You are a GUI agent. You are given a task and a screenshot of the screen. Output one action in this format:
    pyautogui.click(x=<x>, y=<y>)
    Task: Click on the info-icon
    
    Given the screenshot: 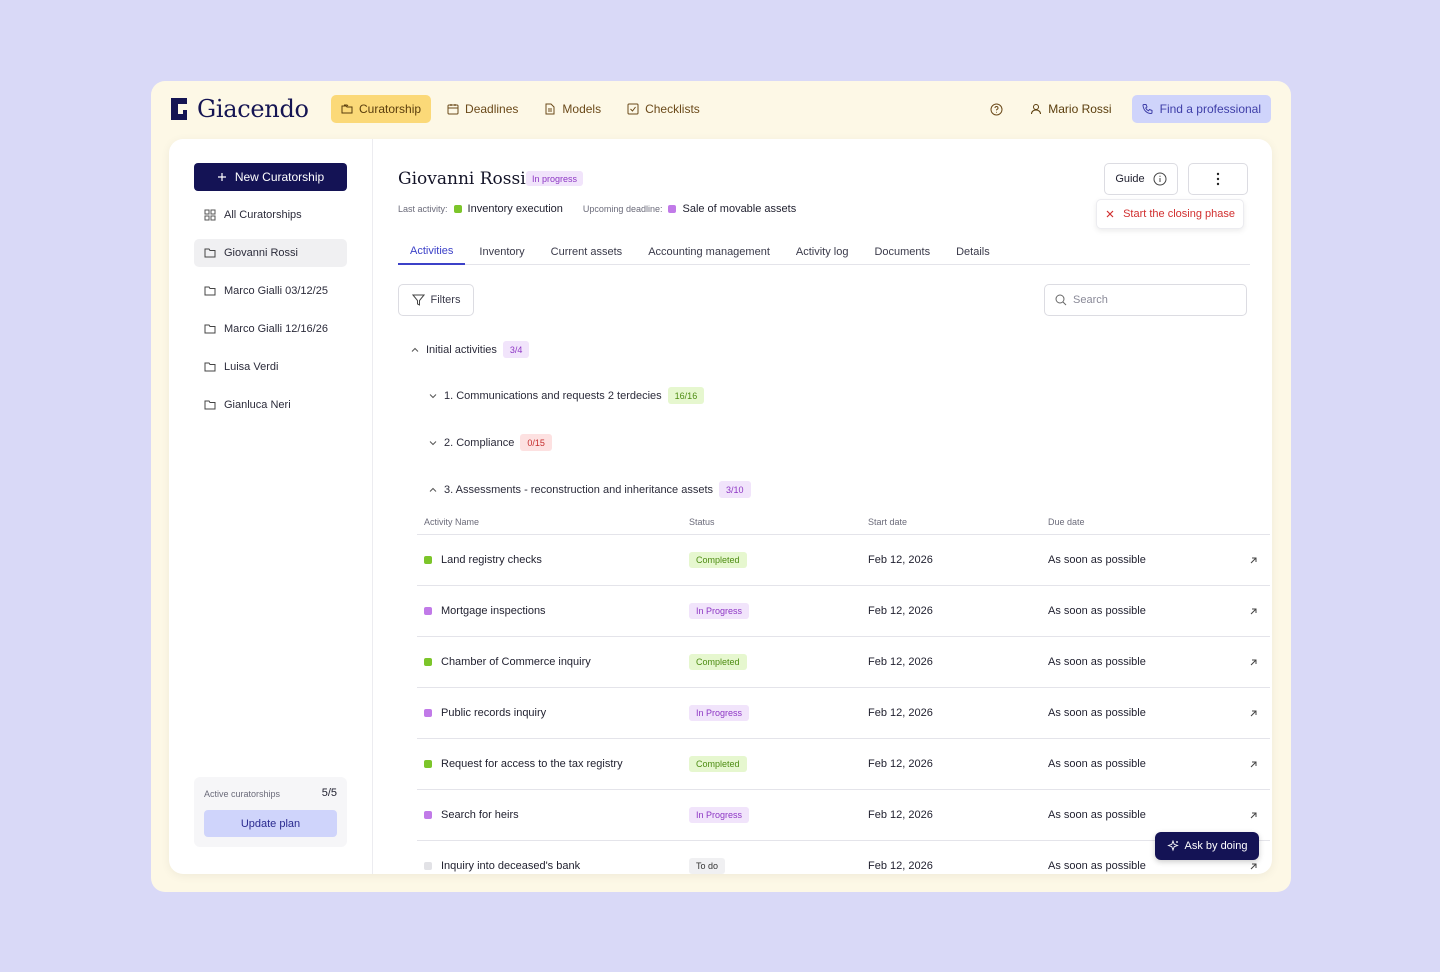 What is the action you would take?
    pyautogui.click(x=1160, y=179)
    